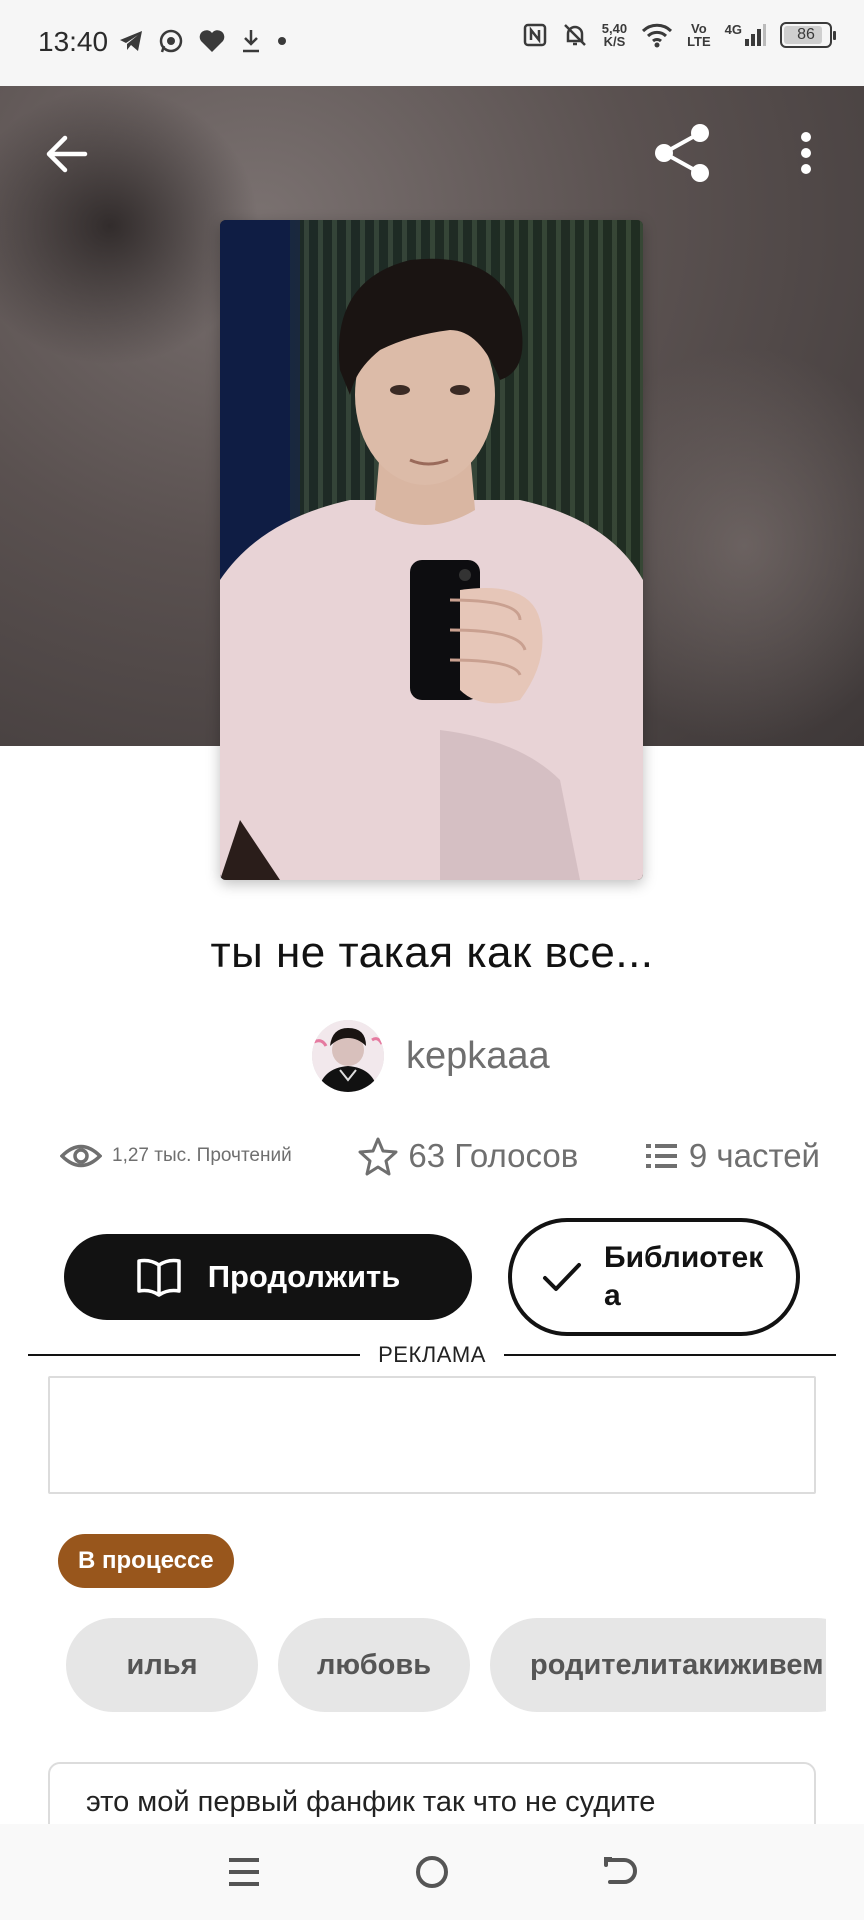 Image resolution: width=864 pixels, height=1920 pixels. I want to click on more-options-button, so click(806, 153).